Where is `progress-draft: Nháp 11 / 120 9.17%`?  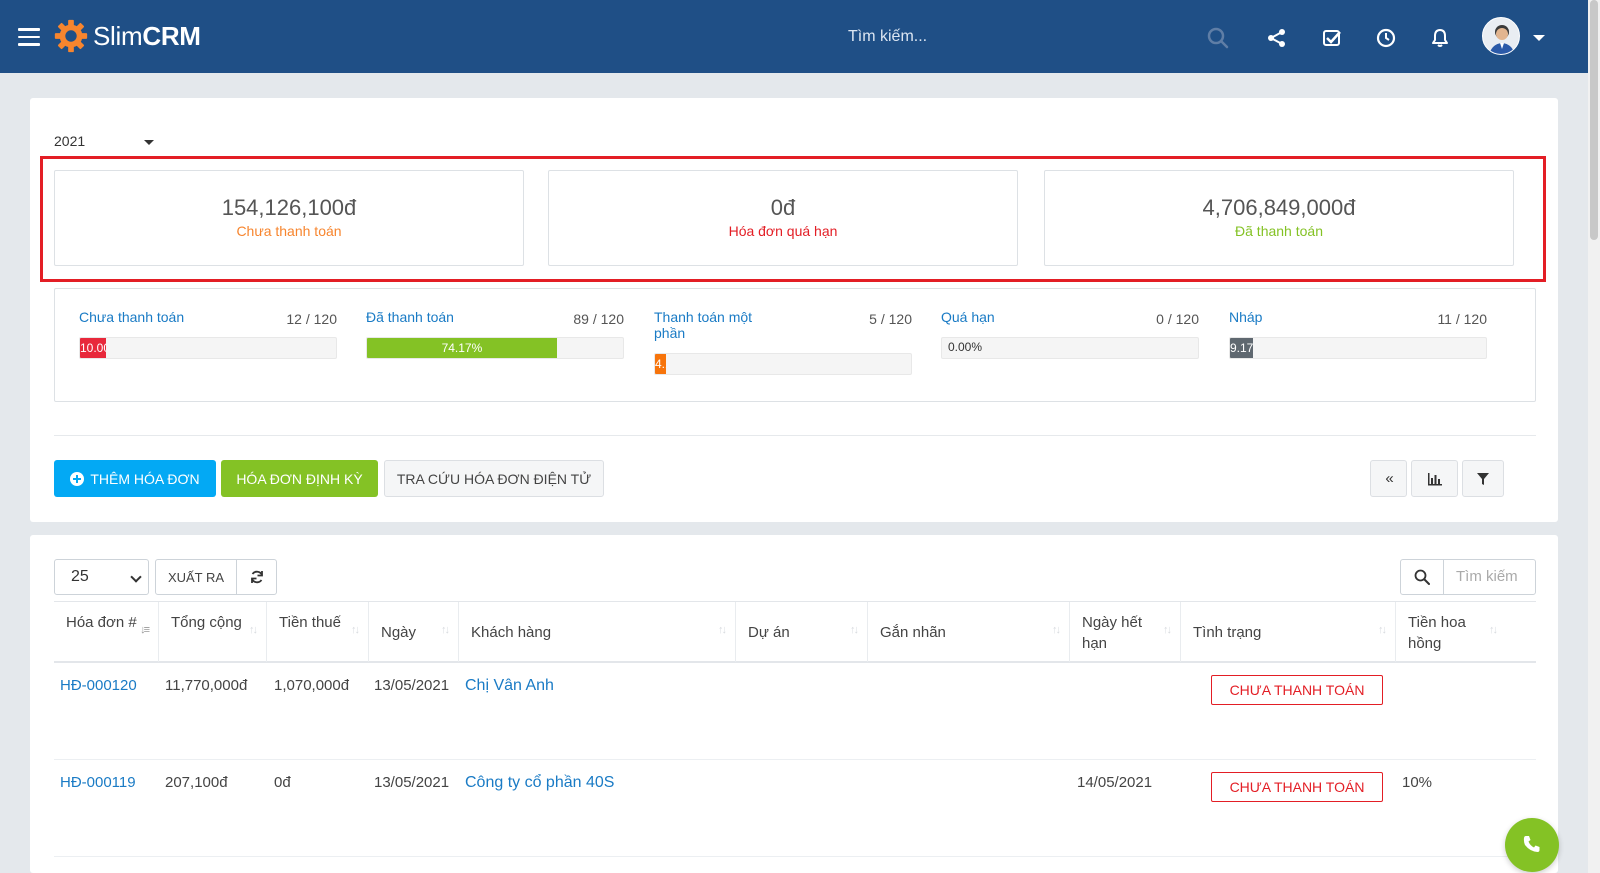 progress-draft: Nháp 11 / 120 9.17% is located at coordinates (1358, 334).